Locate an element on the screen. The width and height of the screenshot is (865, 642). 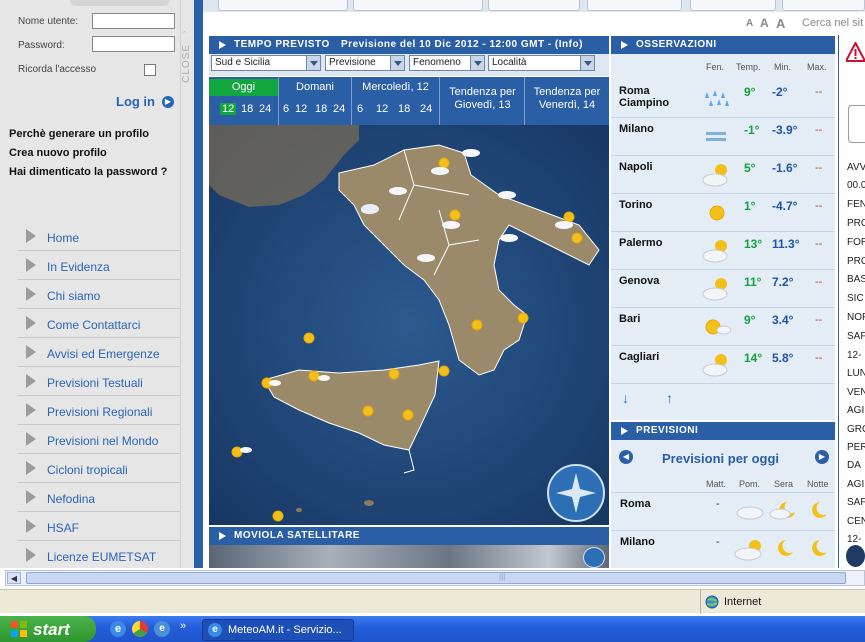
nav-item-cicloni: Cicloni tropicali is located at coordinates (99, 468).